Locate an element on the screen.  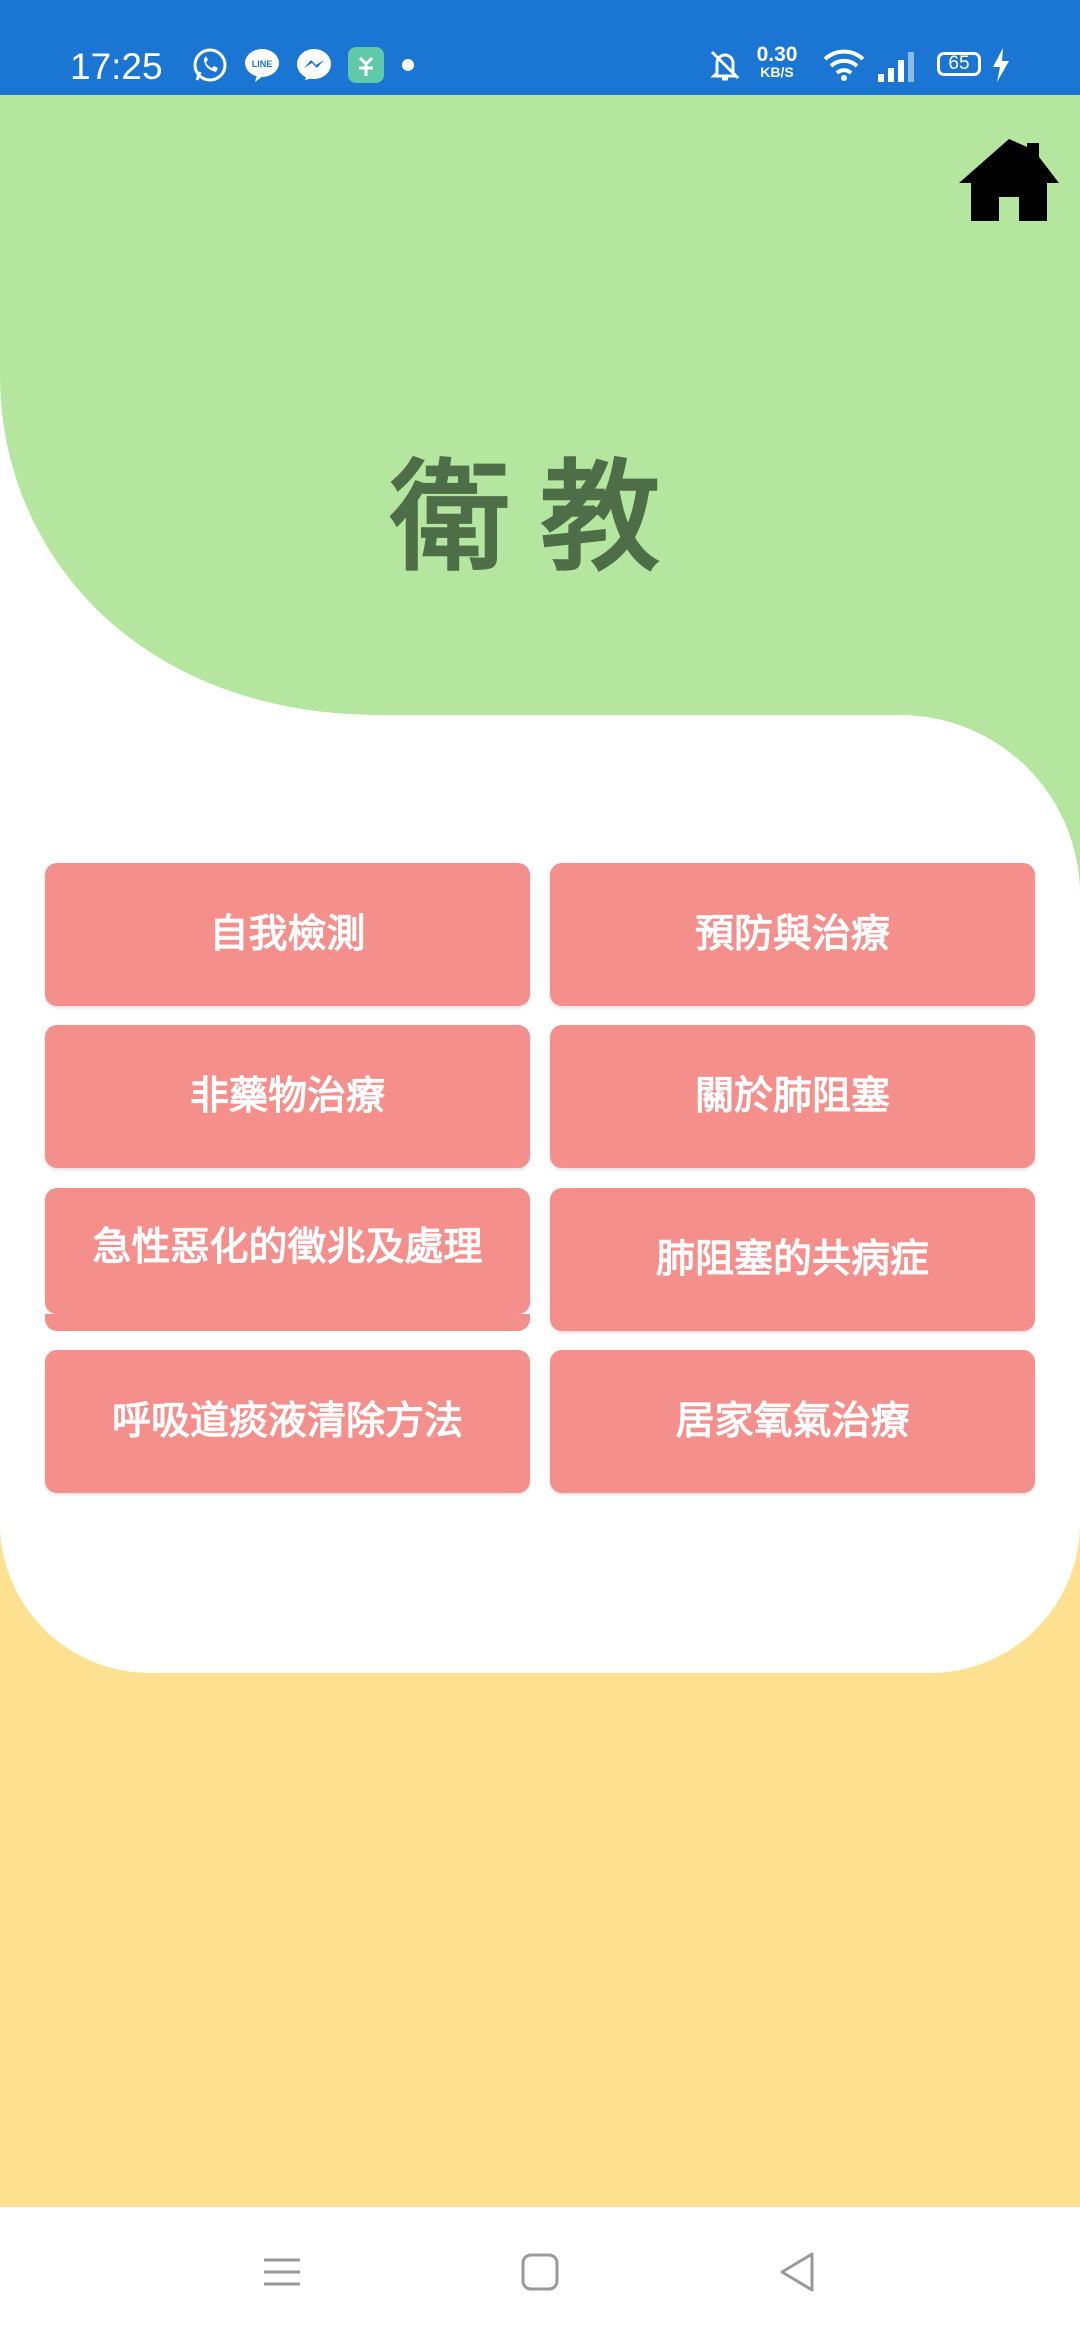
exacerbation-signs-button: 急性惡化的徵兆及處理 is located at coordinates (287, 1251).